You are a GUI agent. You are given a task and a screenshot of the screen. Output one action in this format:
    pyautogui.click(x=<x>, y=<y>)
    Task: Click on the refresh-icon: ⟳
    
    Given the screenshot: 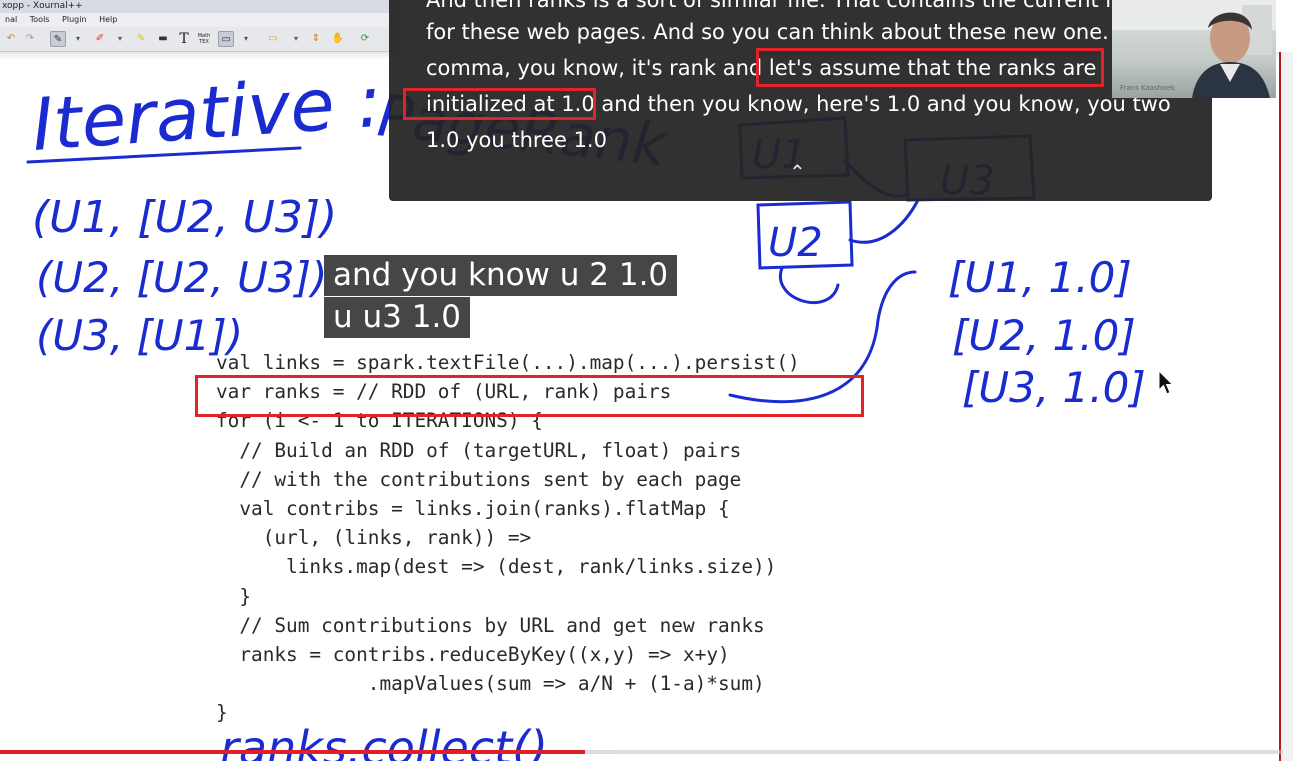 What is the action you would take?
    pyautogui.click(x=365, y=39)
    